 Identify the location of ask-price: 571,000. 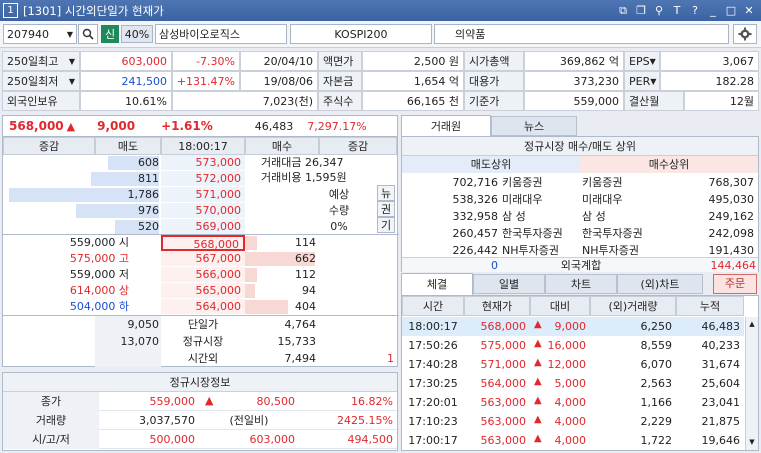
(203, 195).